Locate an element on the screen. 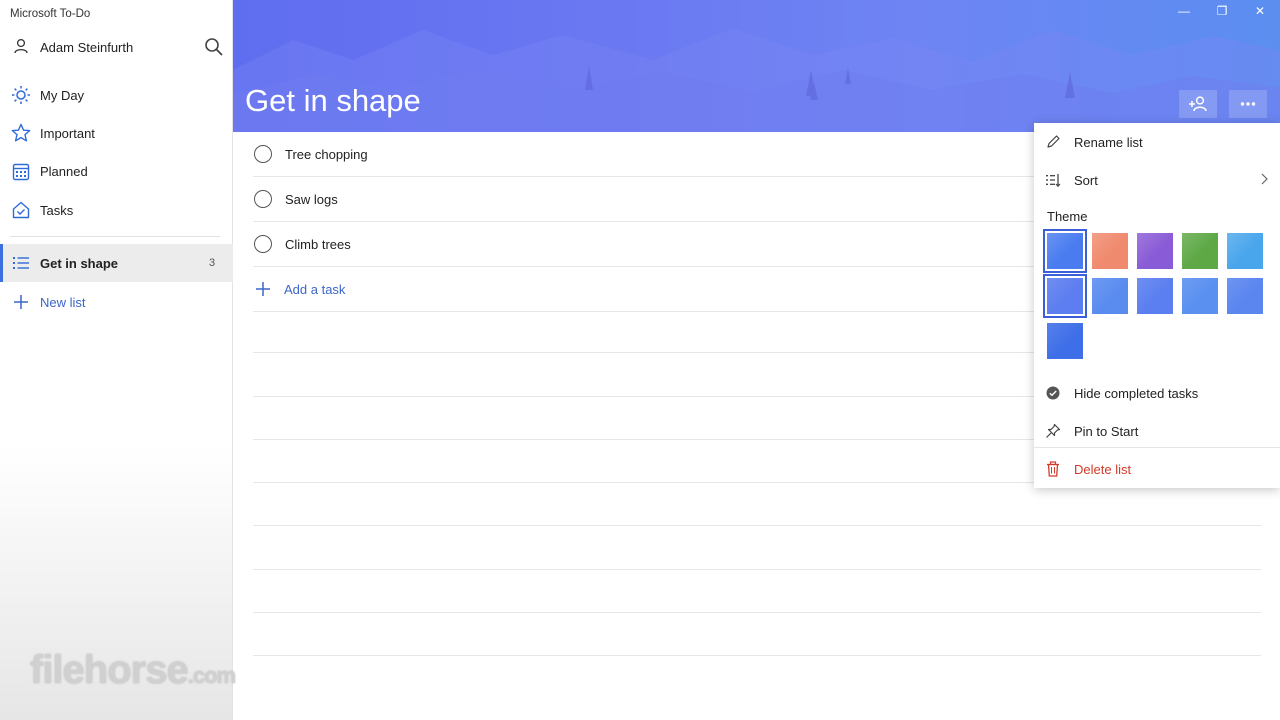 The height and width of the screenshot is (720, 1280). selected-indicator is located at coordinates (1, 263).